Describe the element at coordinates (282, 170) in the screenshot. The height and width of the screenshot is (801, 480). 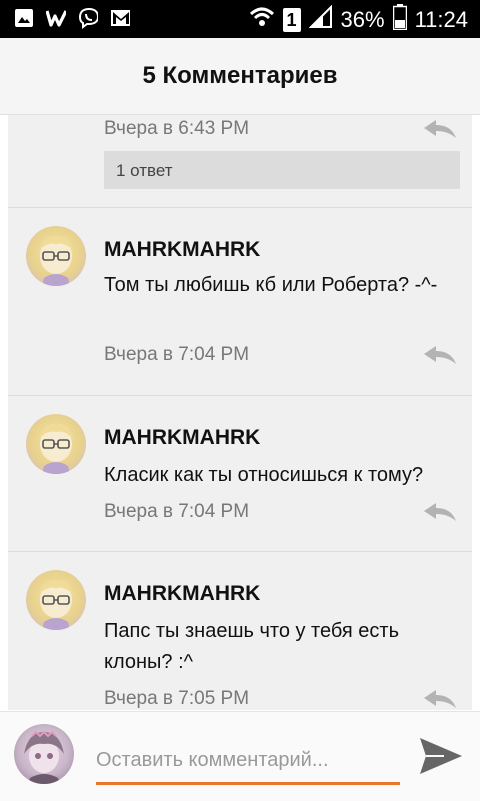
I see `replies-button: 1 ответ` at that location.